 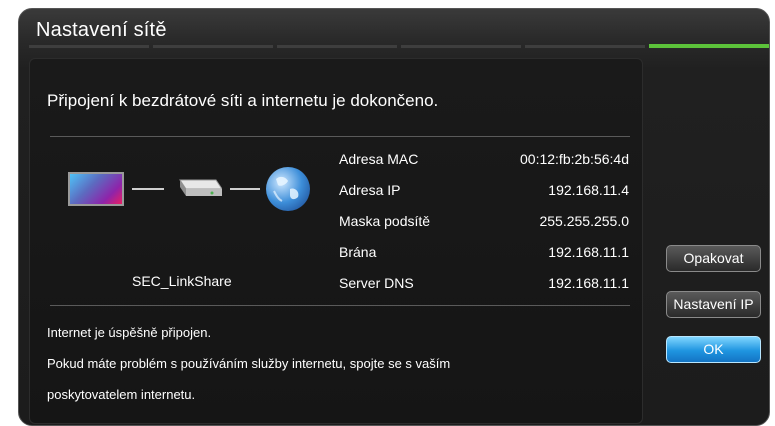 What do you see at coordinates (96, 189) in the screenshot?
I see `tv-icon` at bounding box center [96, 189].